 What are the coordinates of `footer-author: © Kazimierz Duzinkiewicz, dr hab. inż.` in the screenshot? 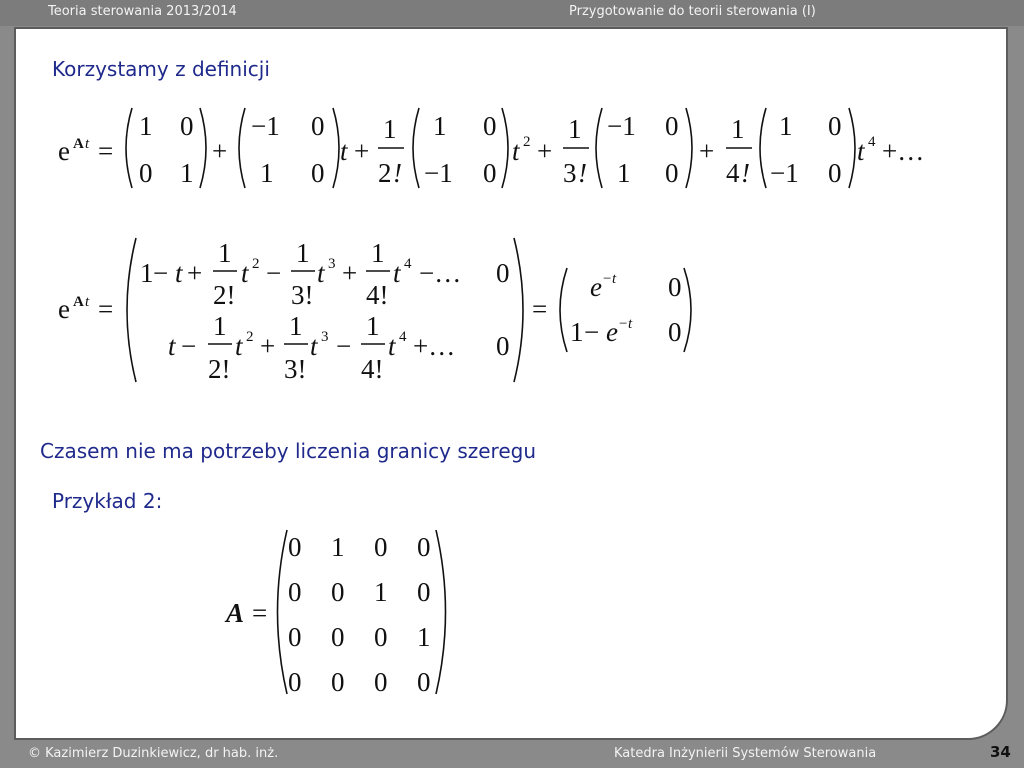 It's located at (153, 753).